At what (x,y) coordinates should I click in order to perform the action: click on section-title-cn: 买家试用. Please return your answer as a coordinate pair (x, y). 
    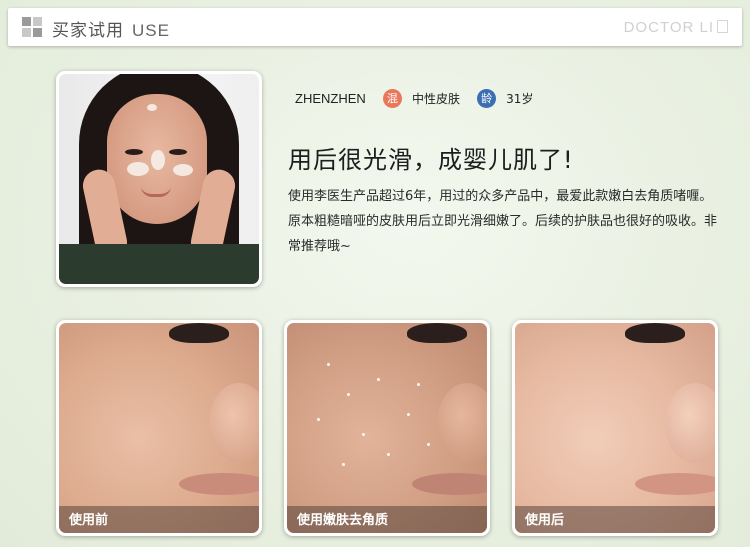
    Looking at the image, I should click on (88, 31).